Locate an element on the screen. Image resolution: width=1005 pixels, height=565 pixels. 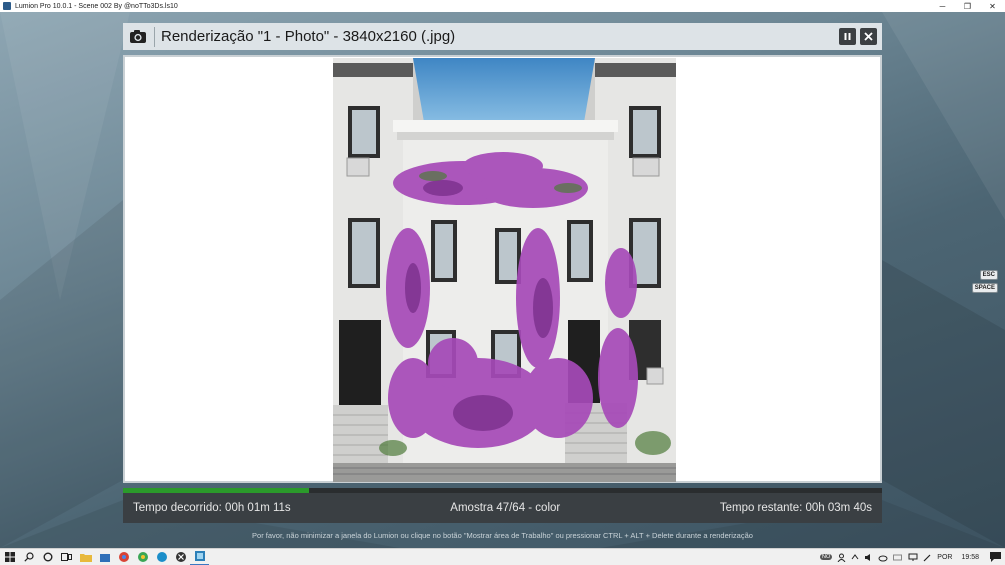
search-icon is located at coordinates (28, 557).